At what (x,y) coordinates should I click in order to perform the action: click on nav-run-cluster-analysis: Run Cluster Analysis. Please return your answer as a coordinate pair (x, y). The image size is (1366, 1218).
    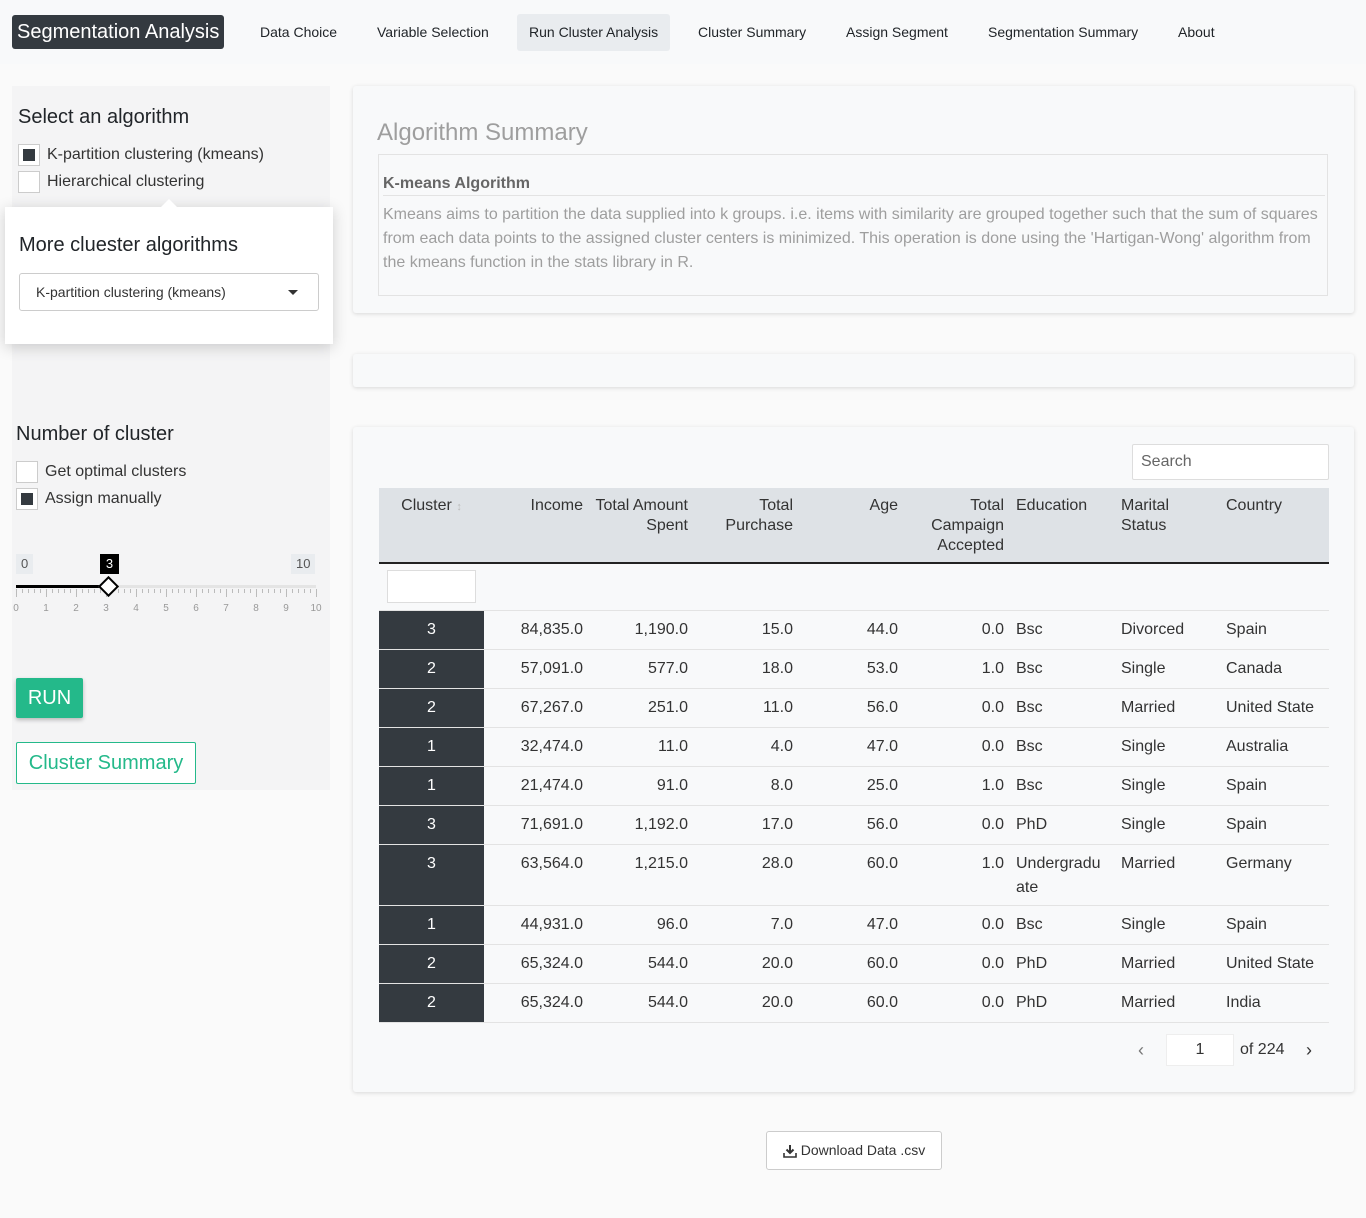
    Looking at the image, I should click on (594, 32).